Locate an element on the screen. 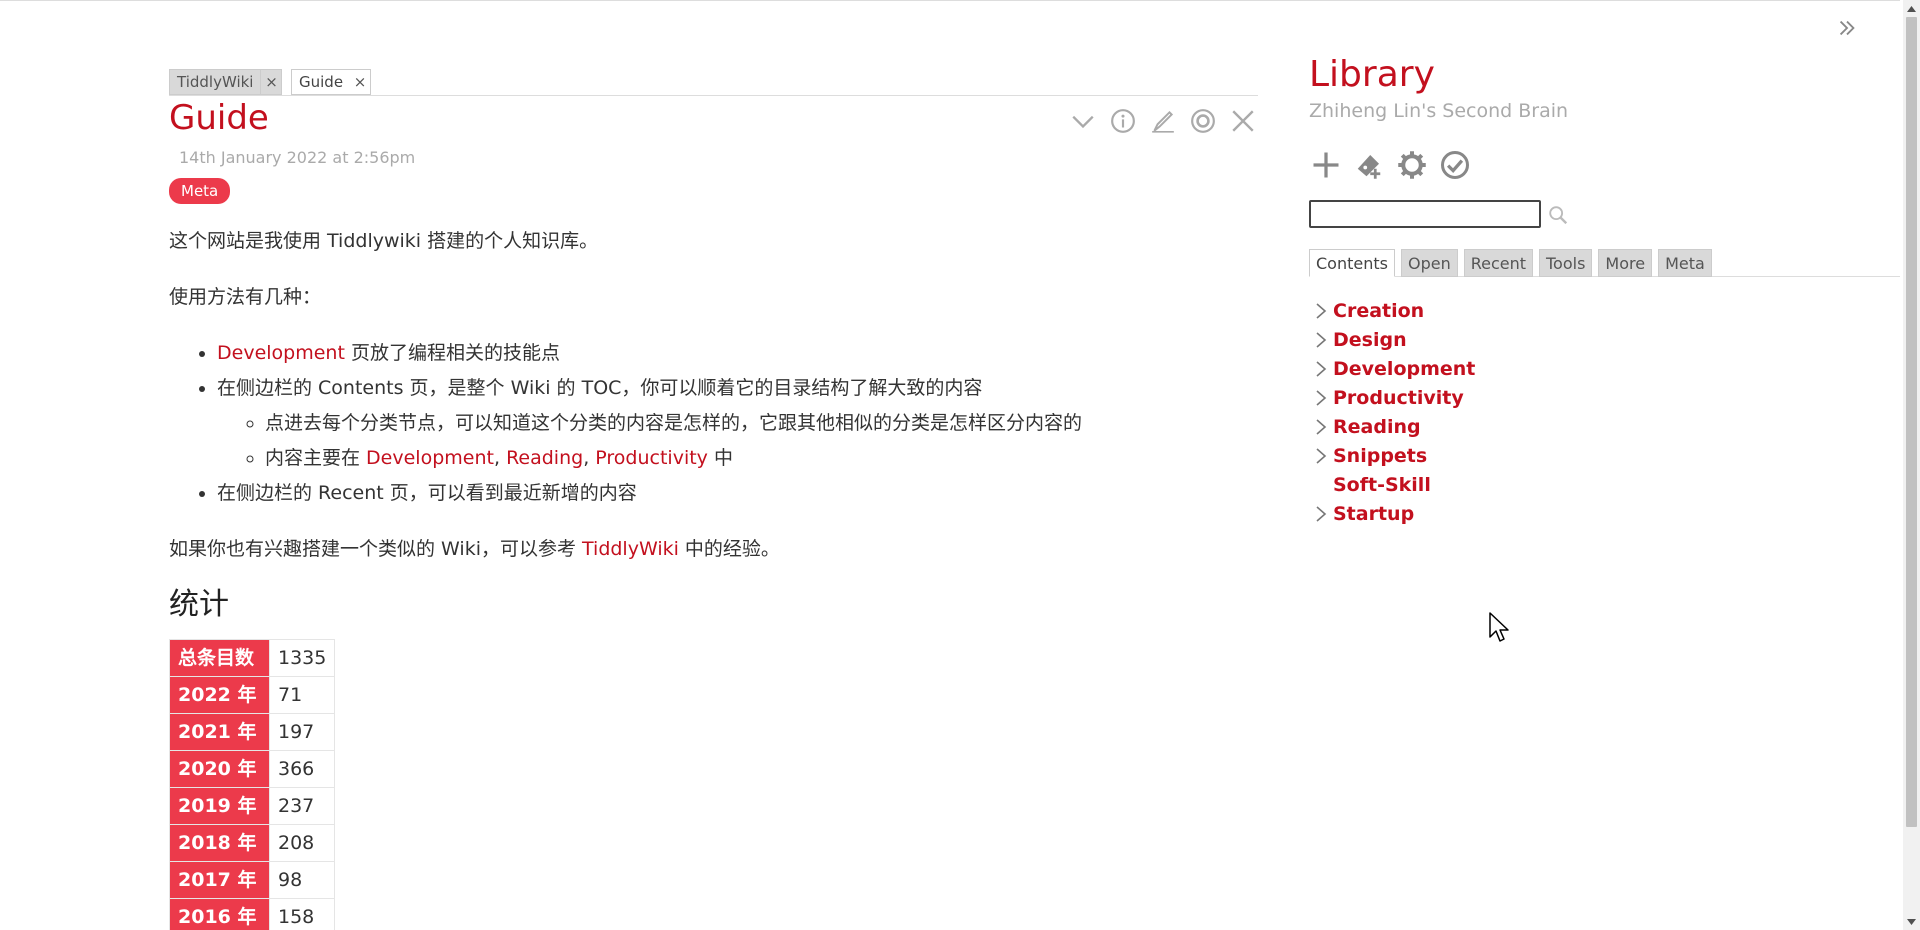 This screenshot has width=1920, height=930. scrollbar is located at coordinates (1911, 465).